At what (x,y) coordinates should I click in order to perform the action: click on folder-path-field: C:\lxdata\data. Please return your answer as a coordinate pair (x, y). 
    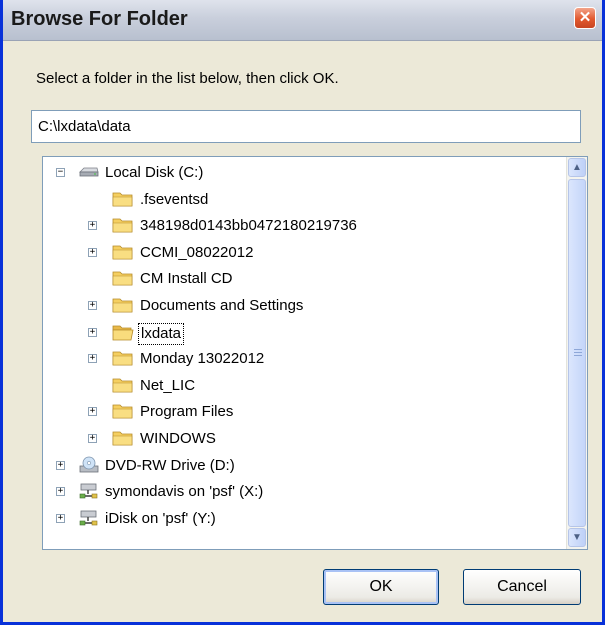
    Looking at the image, I should click on (306, 126).